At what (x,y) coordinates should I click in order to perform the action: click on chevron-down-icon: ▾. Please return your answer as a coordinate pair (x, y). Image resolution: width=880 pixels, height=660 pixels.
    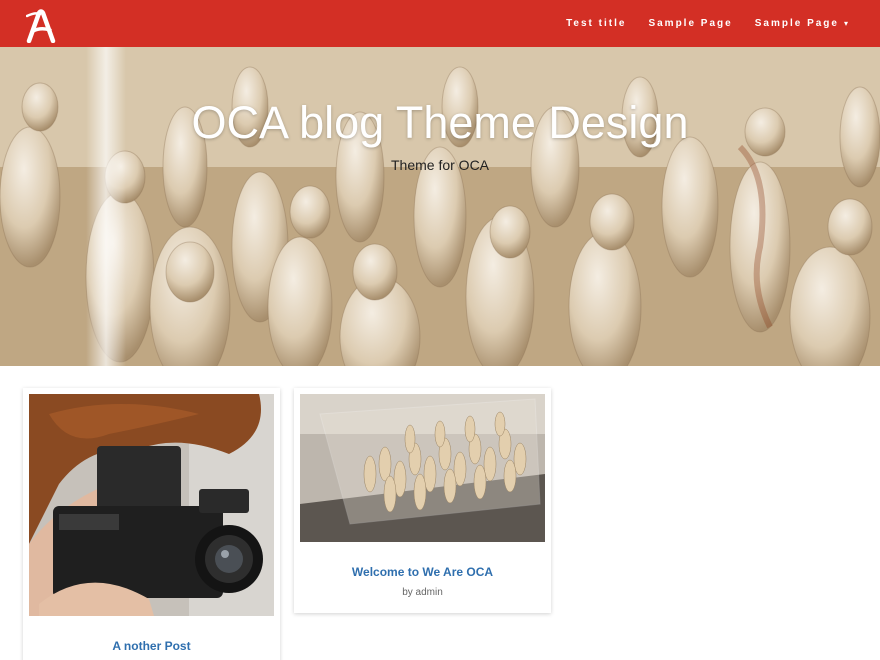
    Looking at the image, I should click on (845, 23).